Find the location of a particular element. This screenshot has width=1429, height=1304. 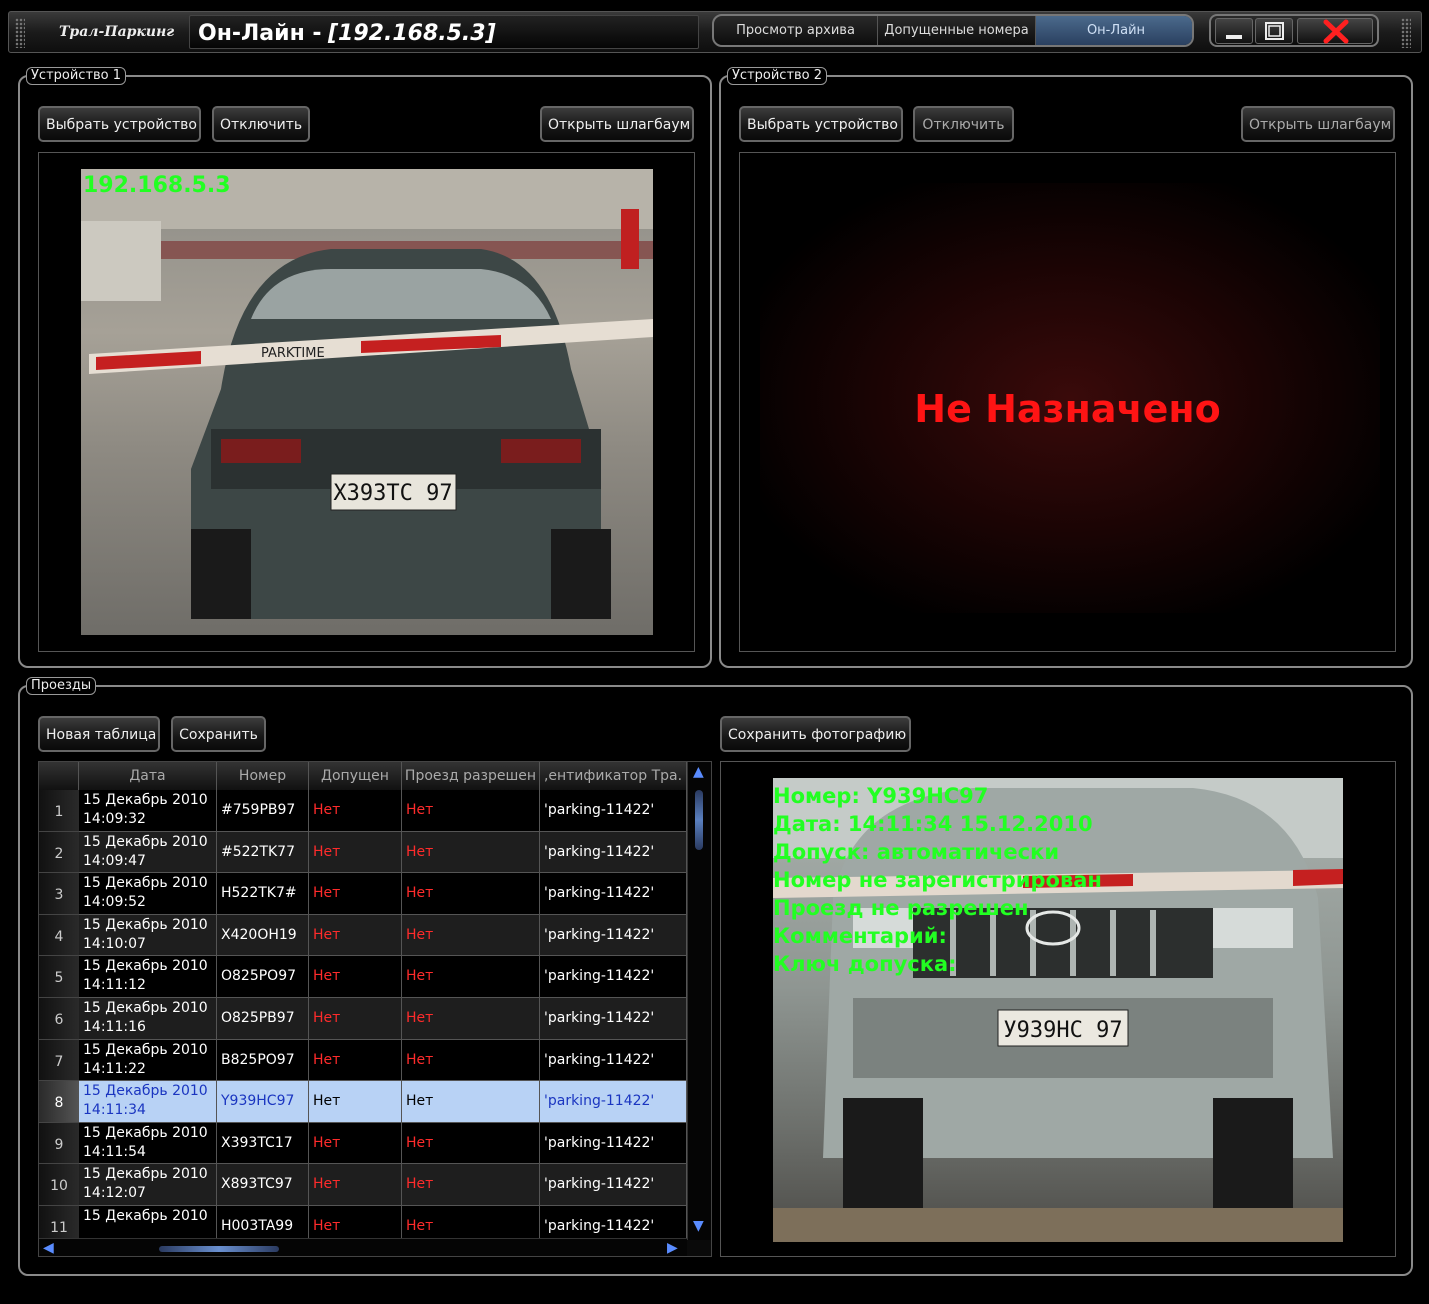

cell-plate: Y939HC97 is located at coordinates (263, 1102).